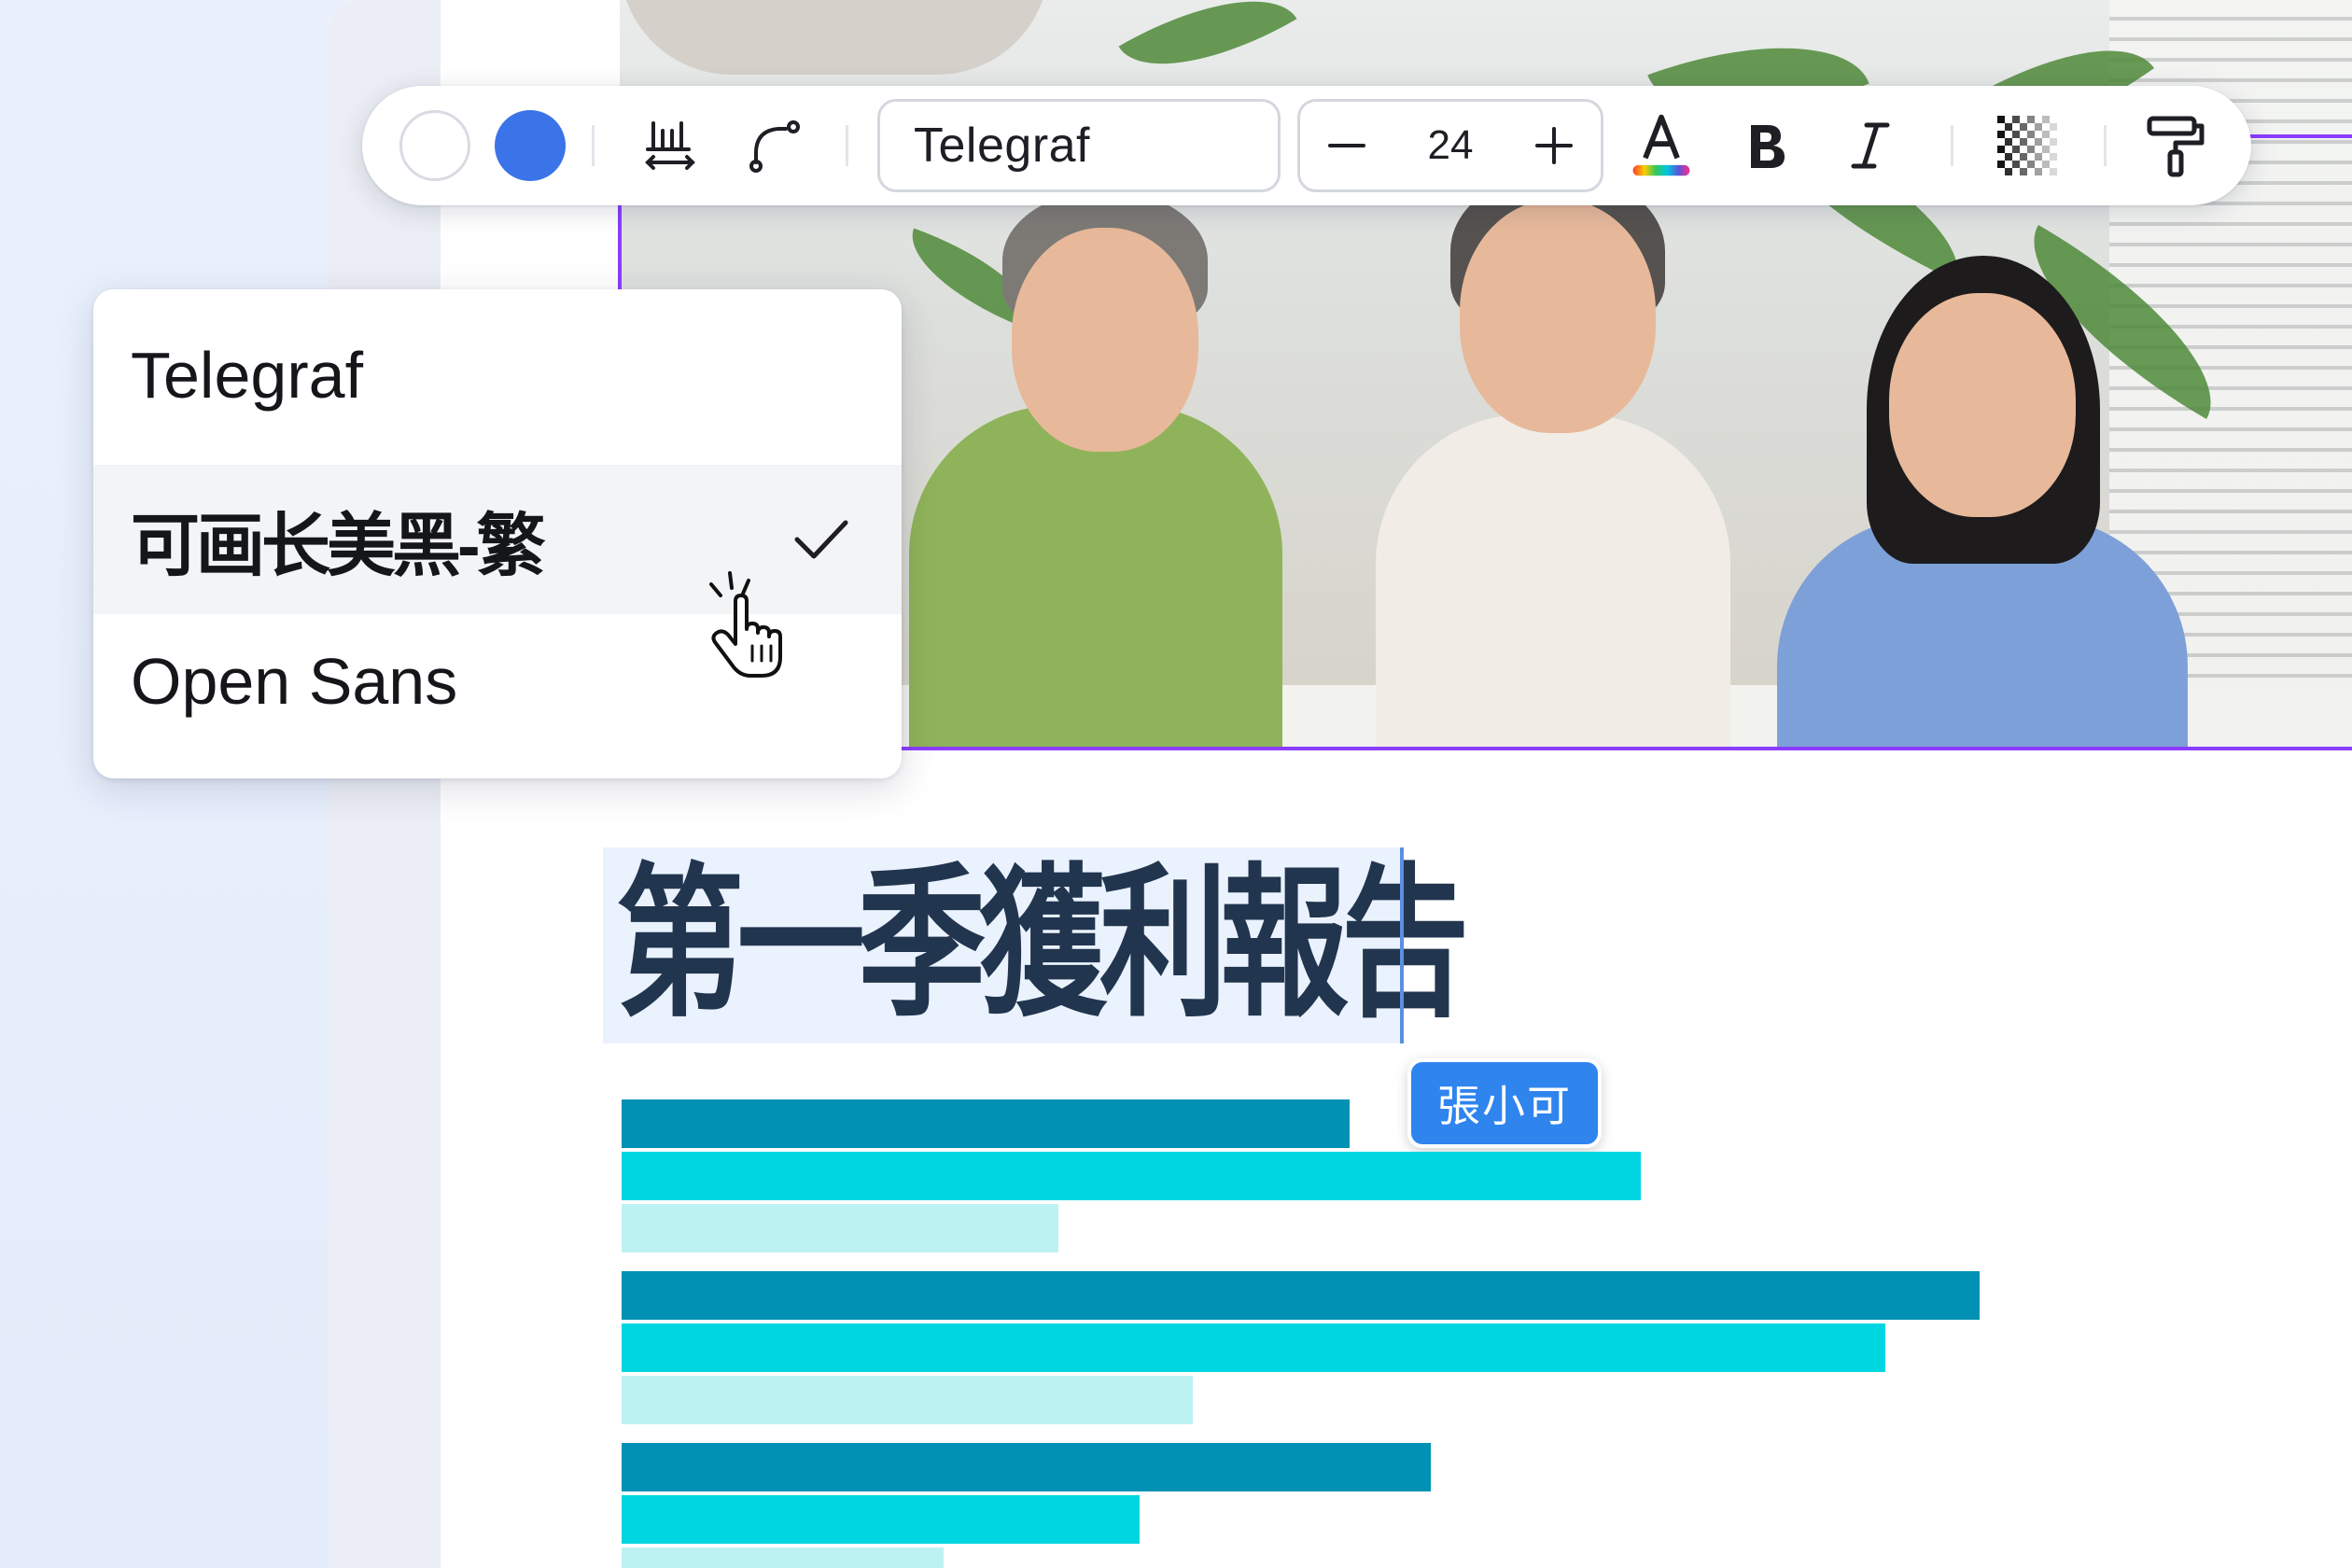  Describe the element at coordinates (1504, 1103) in the screenshot. I see `collaborator-label: 張小可` at that location.